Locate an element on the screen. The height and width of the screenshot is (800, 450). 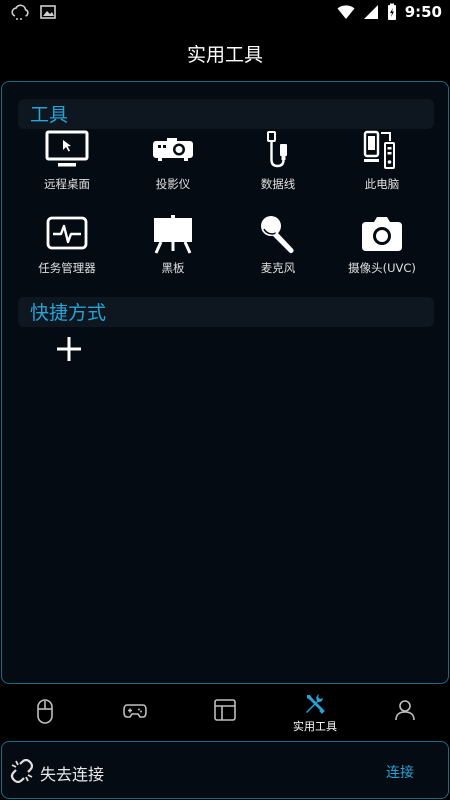
tool-task-manager: 任务管理器 is located at coordinates (67, 249).